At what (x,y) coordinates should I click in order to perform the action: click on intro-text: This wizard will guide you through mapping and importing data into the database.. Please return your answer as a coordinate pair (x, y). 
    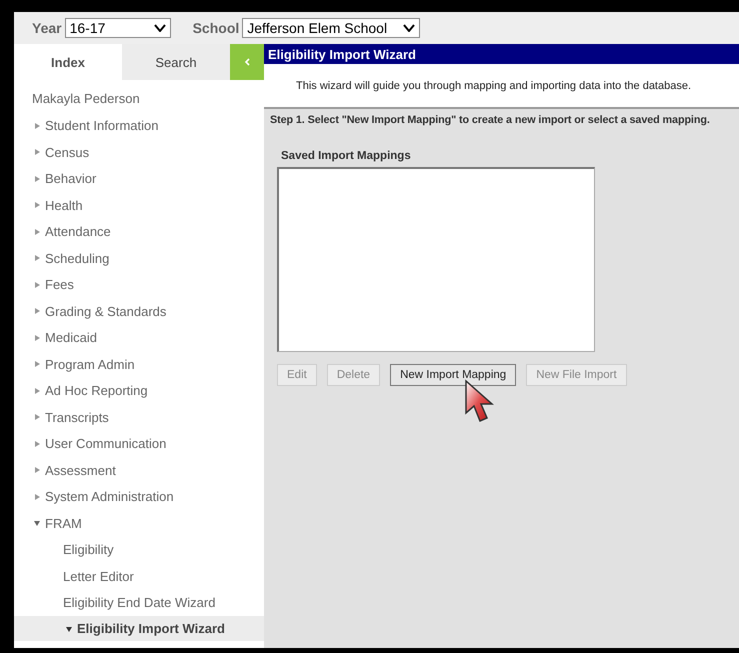
    Looking at the image, I should click on (494, 86).